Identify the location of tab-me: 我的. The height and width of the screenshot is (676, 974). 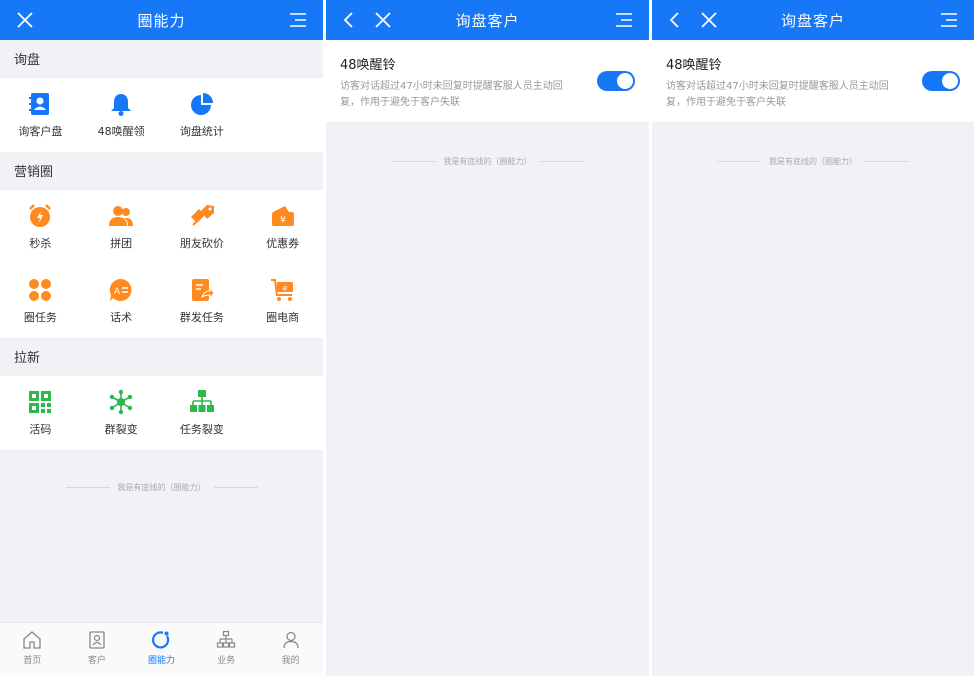
(290, 649).